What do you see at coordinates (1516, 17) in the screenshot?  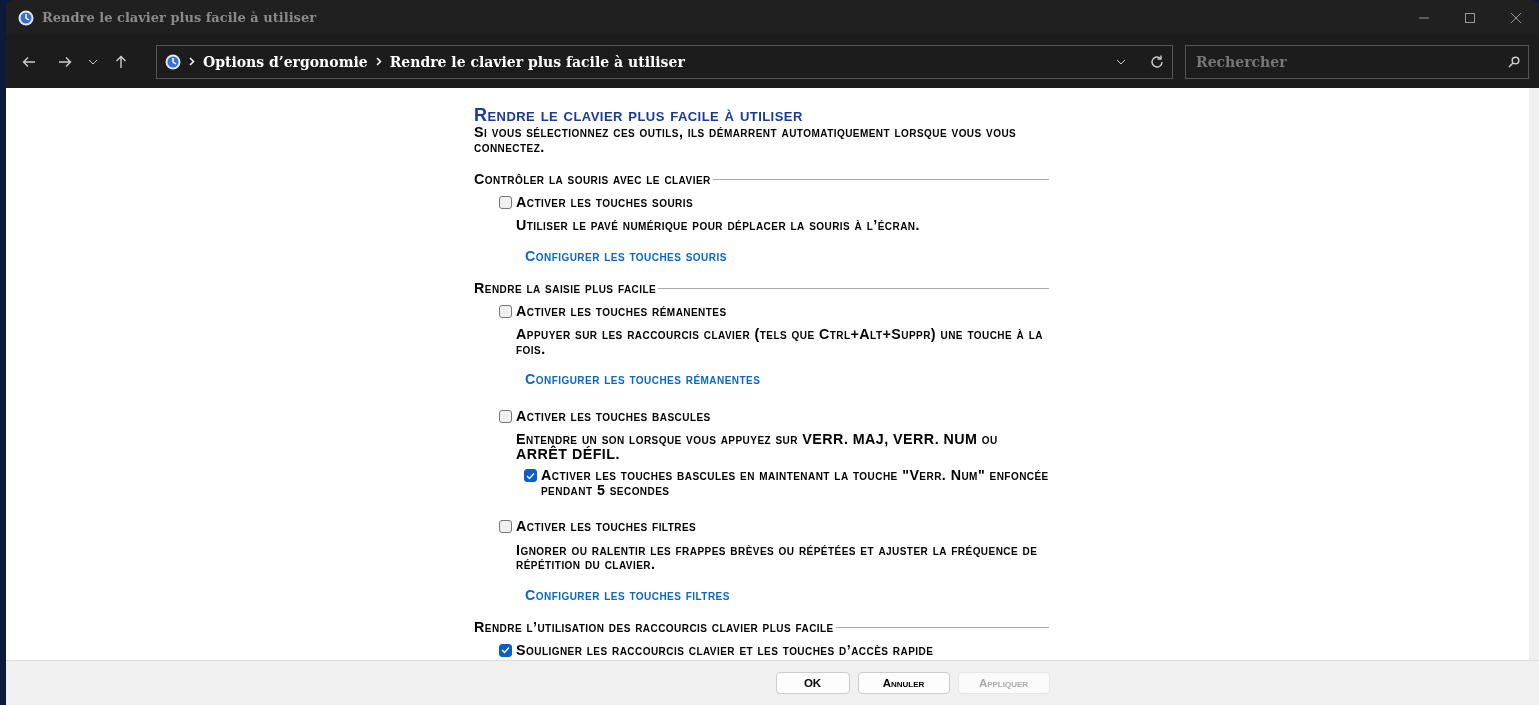 I see `close-icon` at bounding box center [1516, 17].